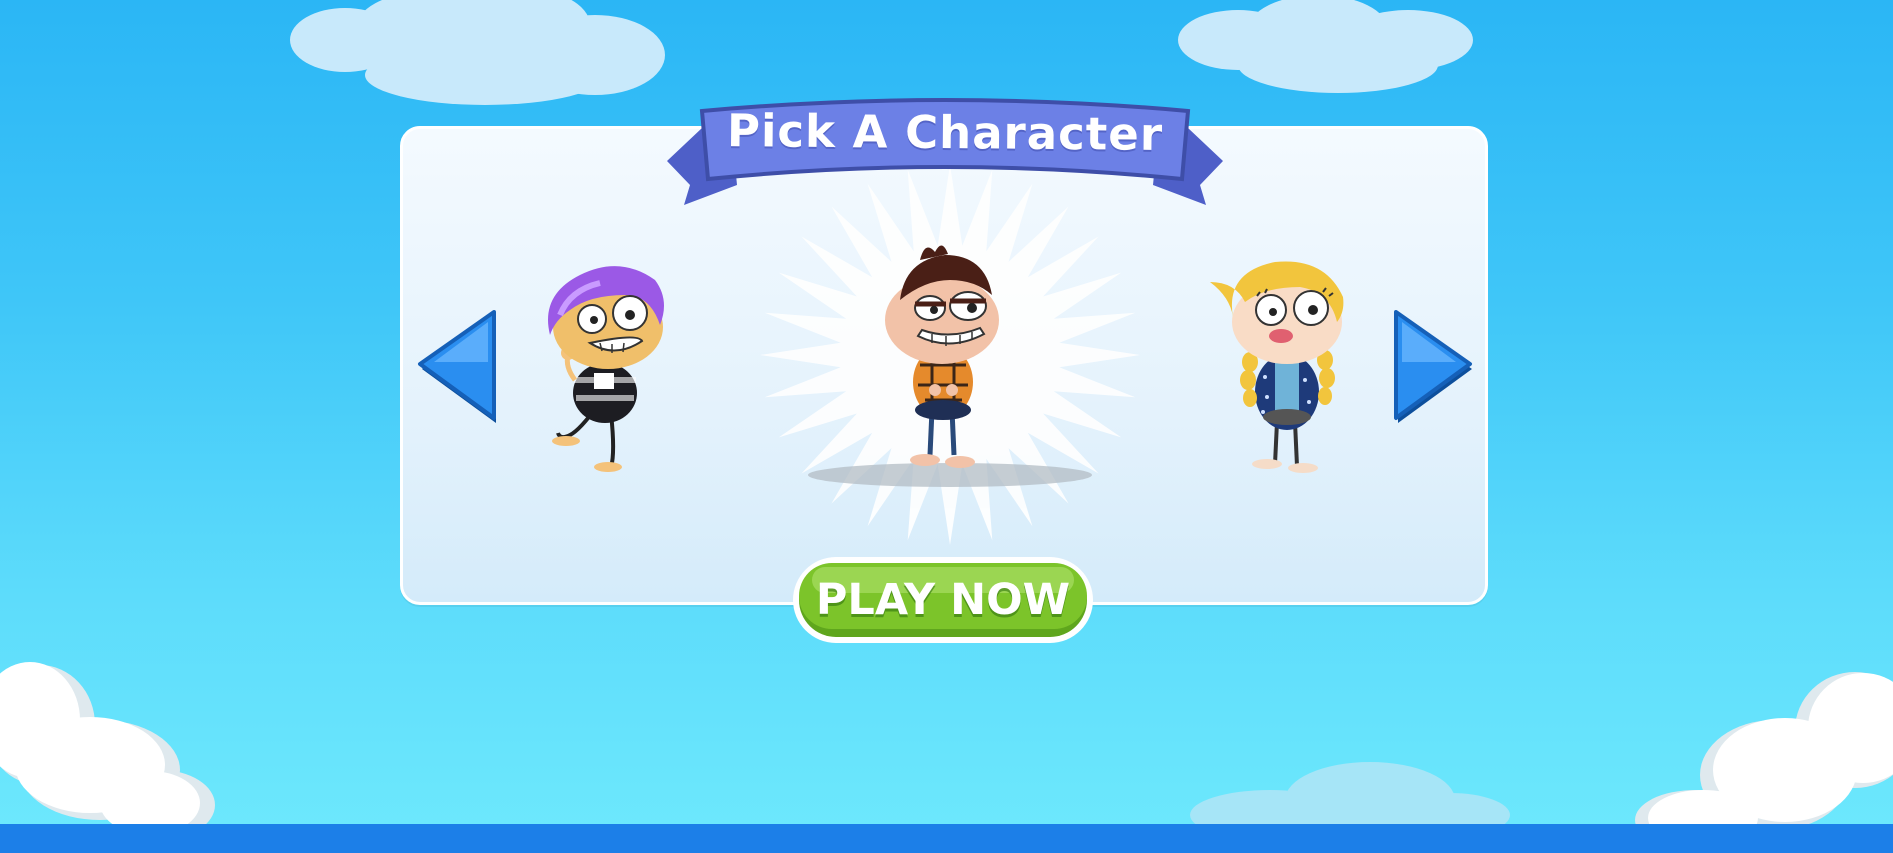 The width and height of the screenshot is (1893, 853). I want to click on bottom-bar, so click(946, 838).